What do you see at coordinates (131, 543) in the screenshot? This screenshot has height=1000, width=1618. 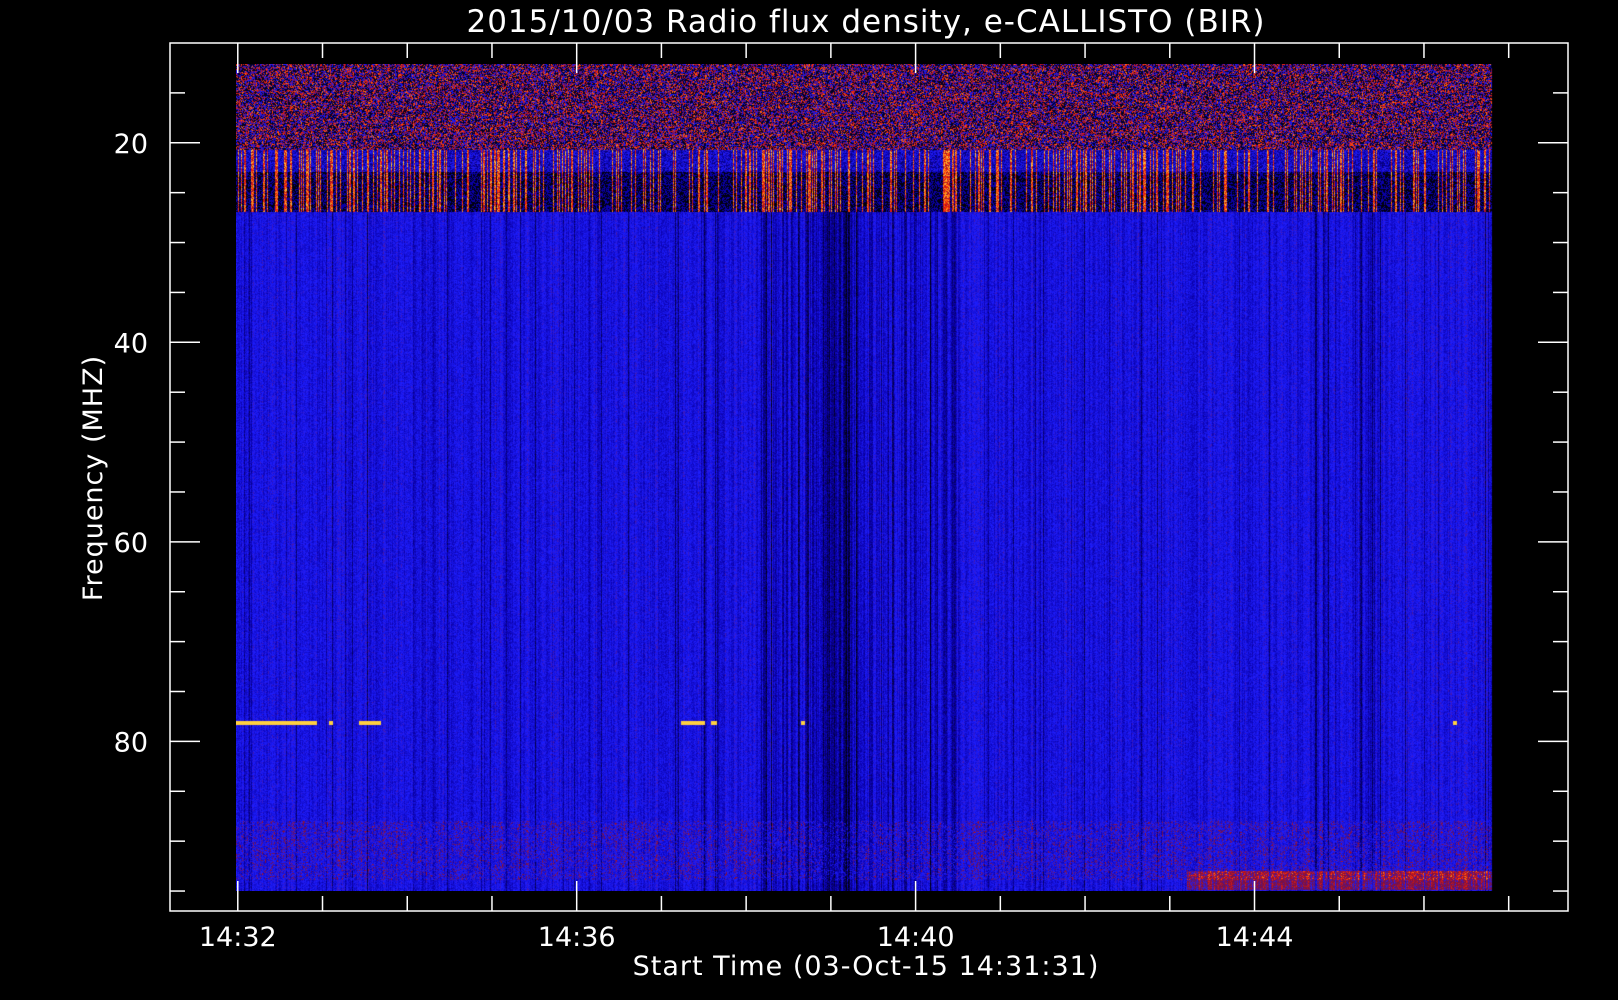 I see `y-tick-label: 60` at bounding box center [131, 543].